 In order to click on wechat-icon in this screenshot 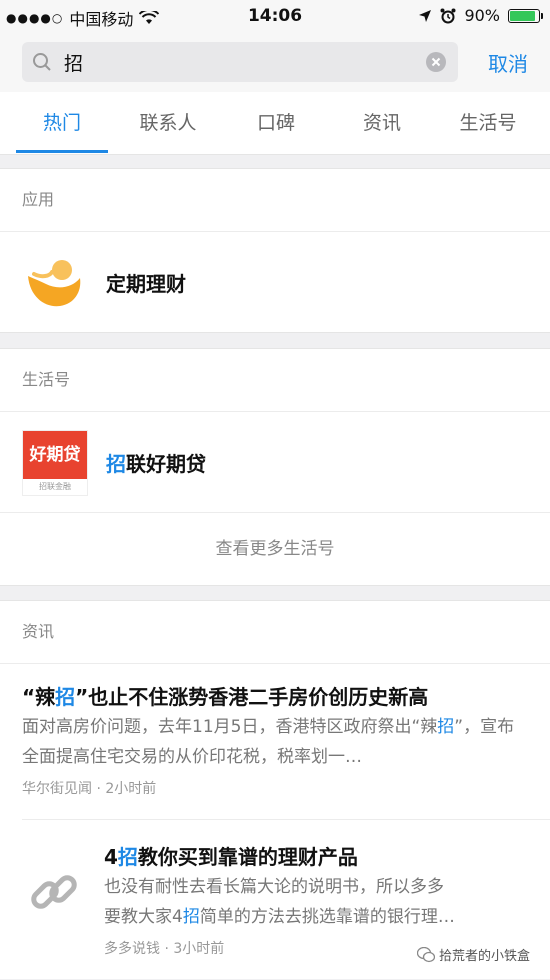, I will do `click(425, 954)`.